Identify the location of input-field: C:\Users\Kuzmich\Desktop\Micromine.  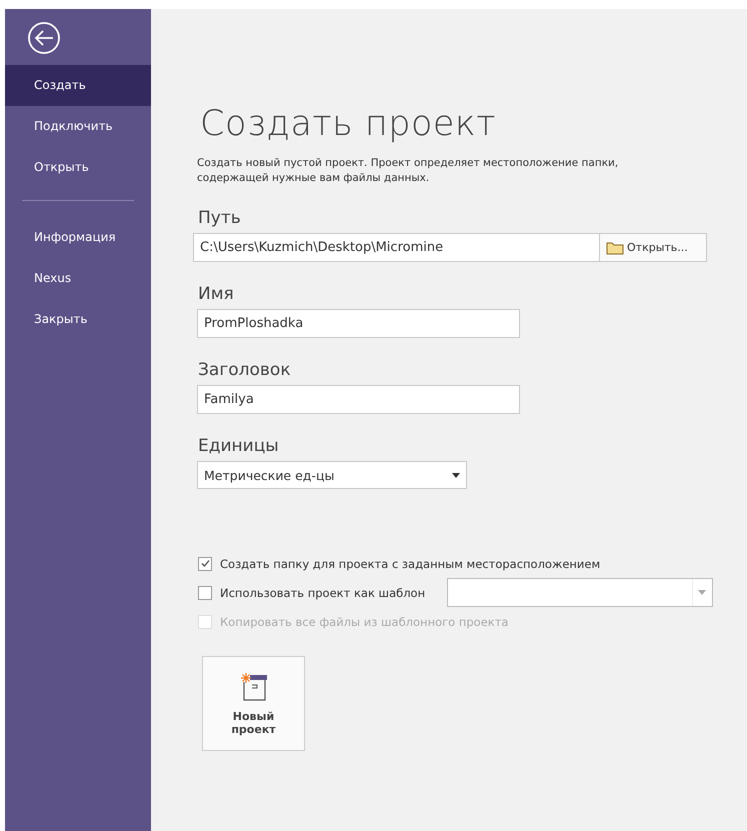
(396, 247).